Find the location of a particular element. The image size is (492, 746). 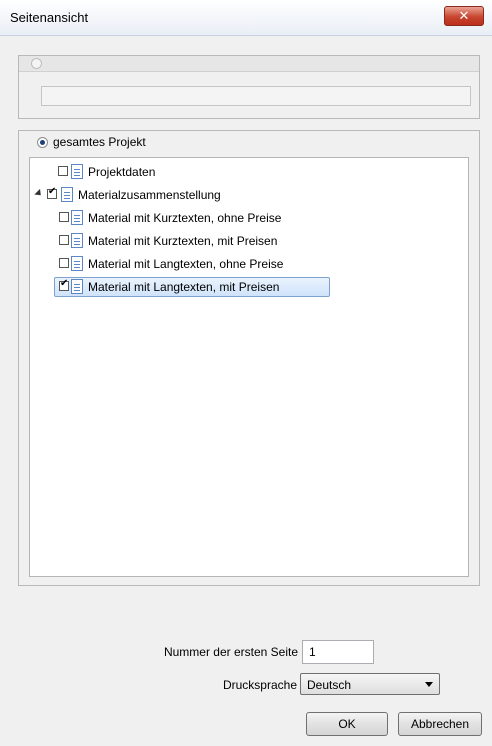

close-icon: ✕ is located at coordinates (464, 15).